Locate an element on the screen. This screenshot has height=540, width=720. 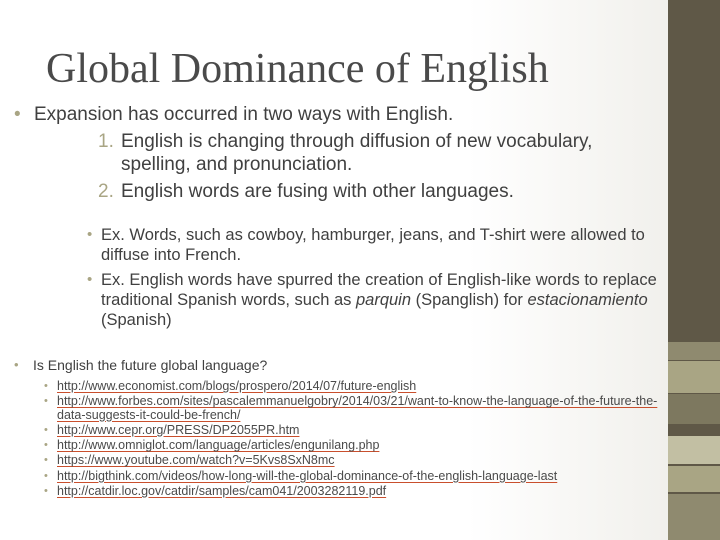
example-text: (Spanish) is located at coordinates (136, 320).